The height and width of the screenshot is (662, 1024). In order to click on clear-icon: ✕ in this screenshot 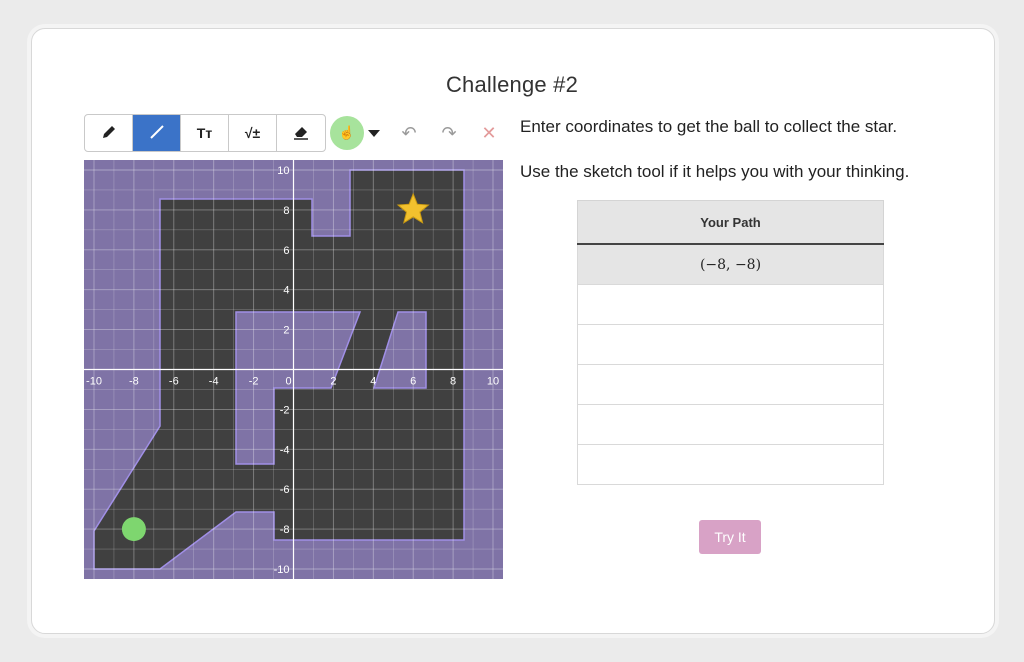, I will do `click(489, 133)`.